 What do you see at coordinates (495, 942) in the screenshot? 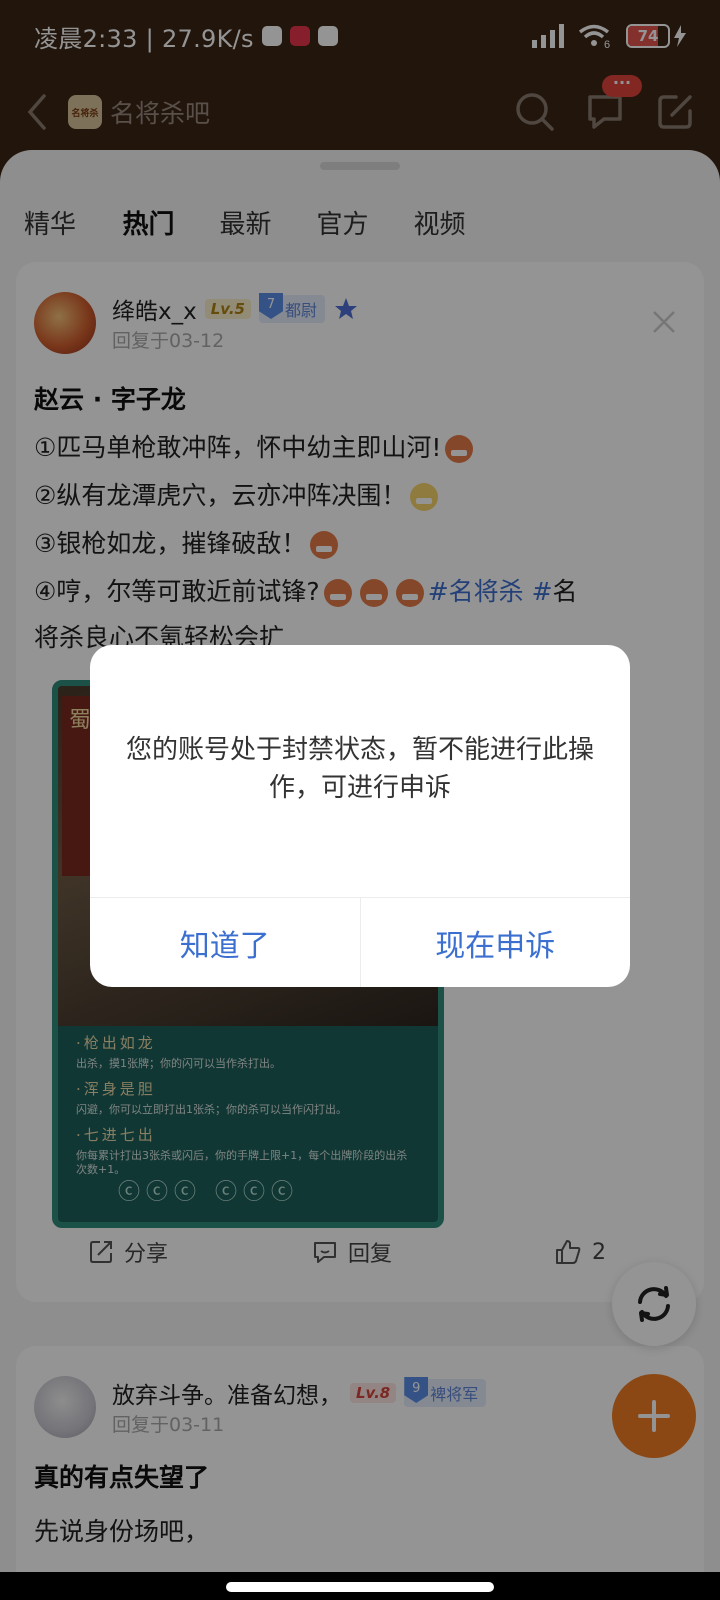
I see `appeal-now-button: 现在申诉` at bounding box center [495, 942].